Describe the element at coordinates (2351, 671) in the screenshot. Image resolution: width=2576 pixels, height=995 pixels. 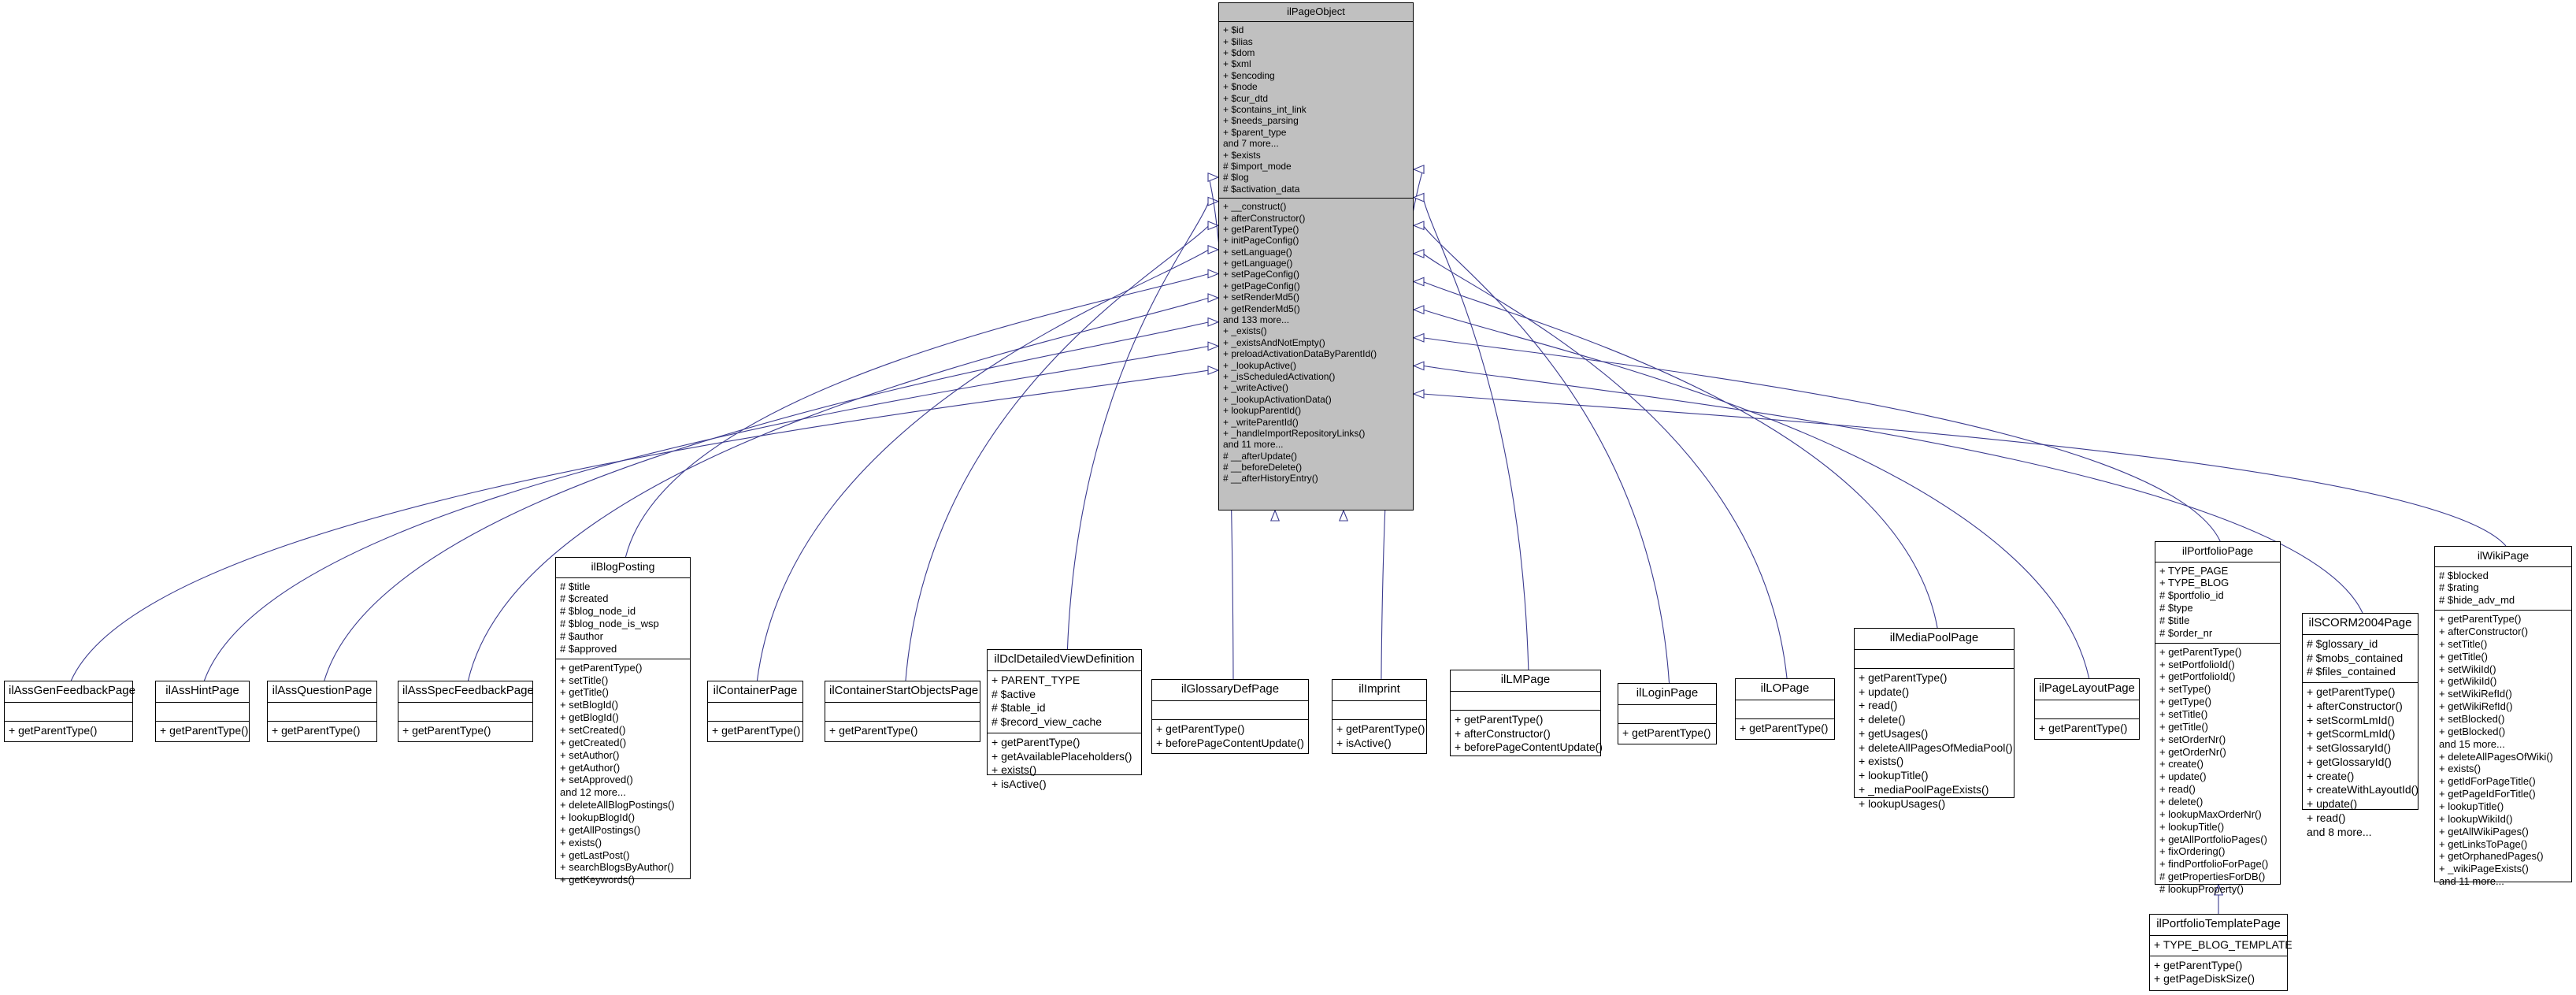
I see `class-attributes-ilSCORM2004Page-line: # $files_contained` at that location.